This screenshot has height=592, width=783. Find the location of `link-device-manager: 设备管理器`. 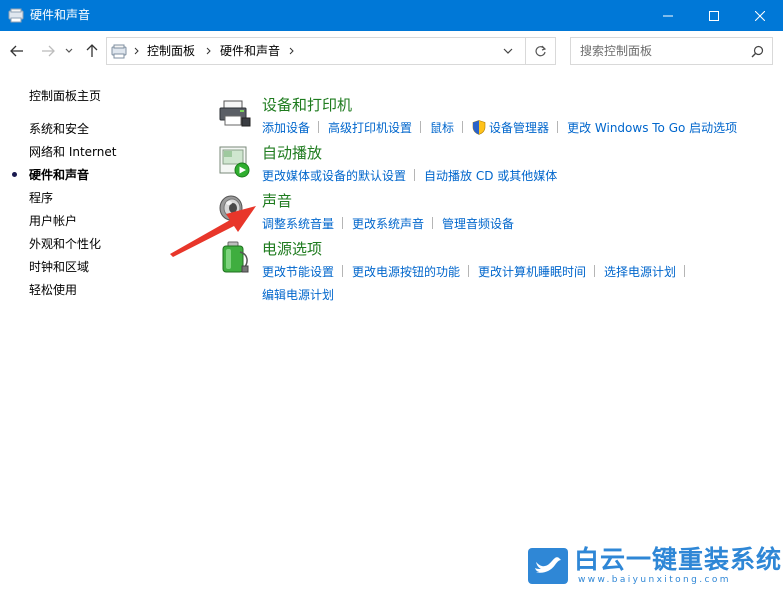

link-device-manager: 设备管理器 is located at coordinates (519, 128).